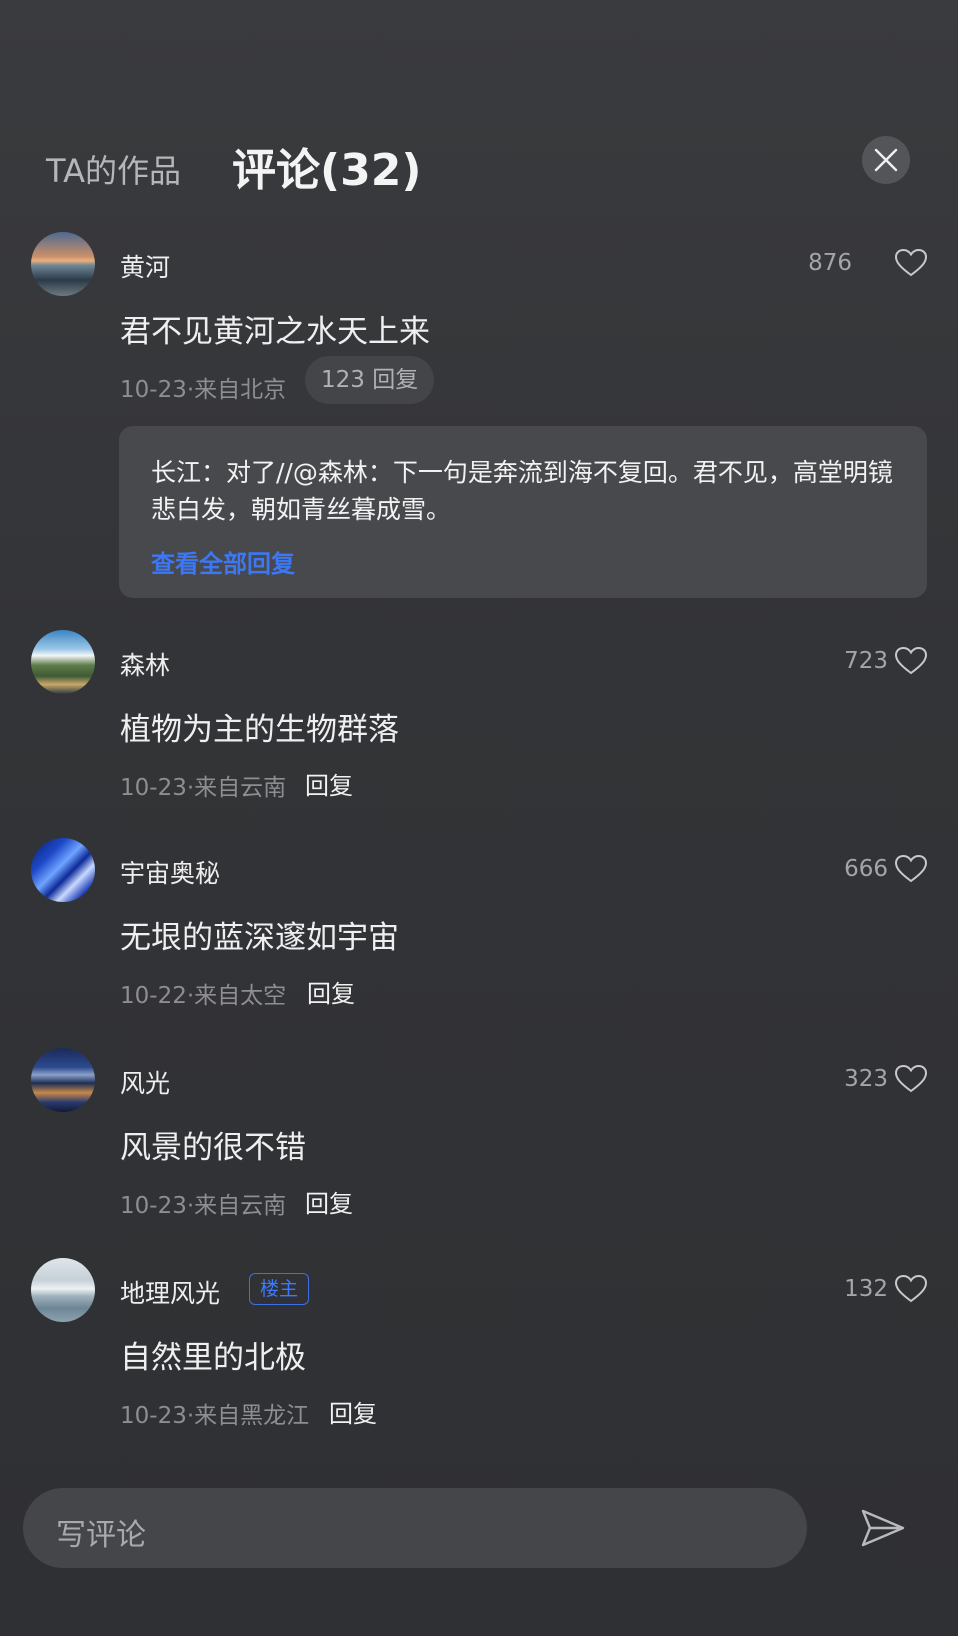  I want to click on close-icon, so click(886, 160).